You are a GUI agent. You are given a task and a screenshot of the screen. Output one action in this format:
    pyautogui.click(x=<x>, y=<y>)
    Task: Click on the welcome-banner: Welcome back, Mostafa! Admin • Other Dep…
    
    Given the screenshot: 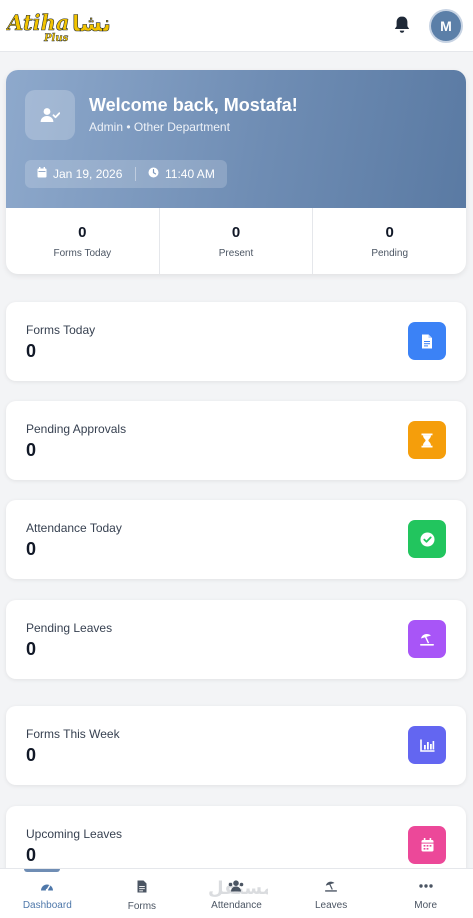 What is the action you would take?
    pyautogui.click(x=236, y=139)
    